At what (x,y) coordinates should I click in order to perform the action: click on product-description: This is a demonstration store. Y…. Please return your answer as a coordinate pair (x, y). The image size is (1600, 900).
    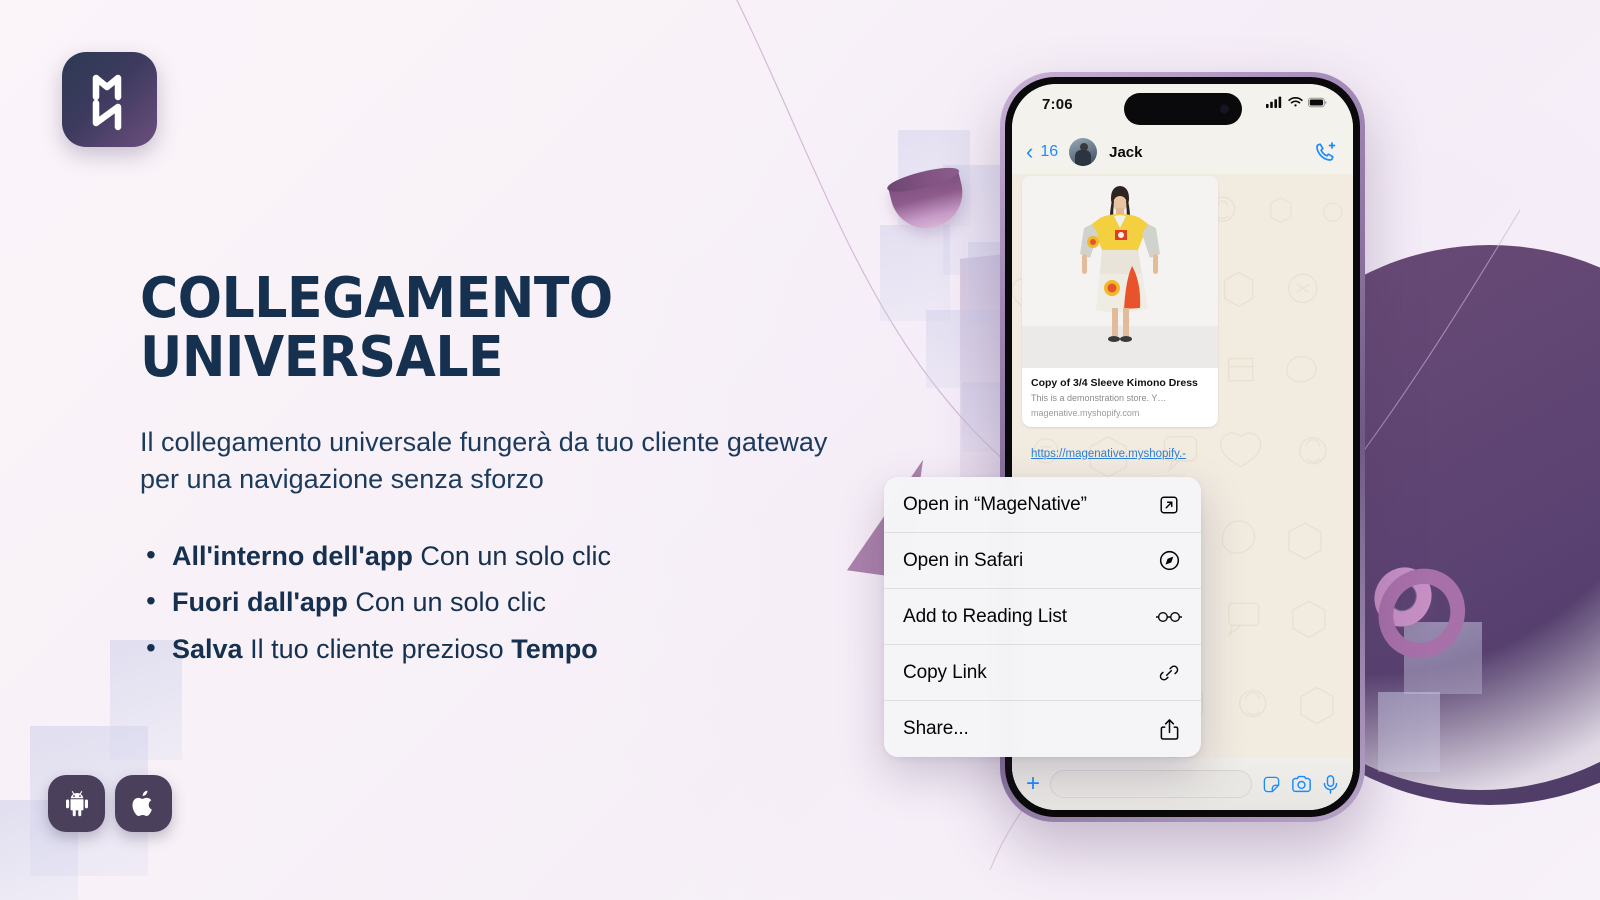
    Looking at the image, I should click on (1099, 398).